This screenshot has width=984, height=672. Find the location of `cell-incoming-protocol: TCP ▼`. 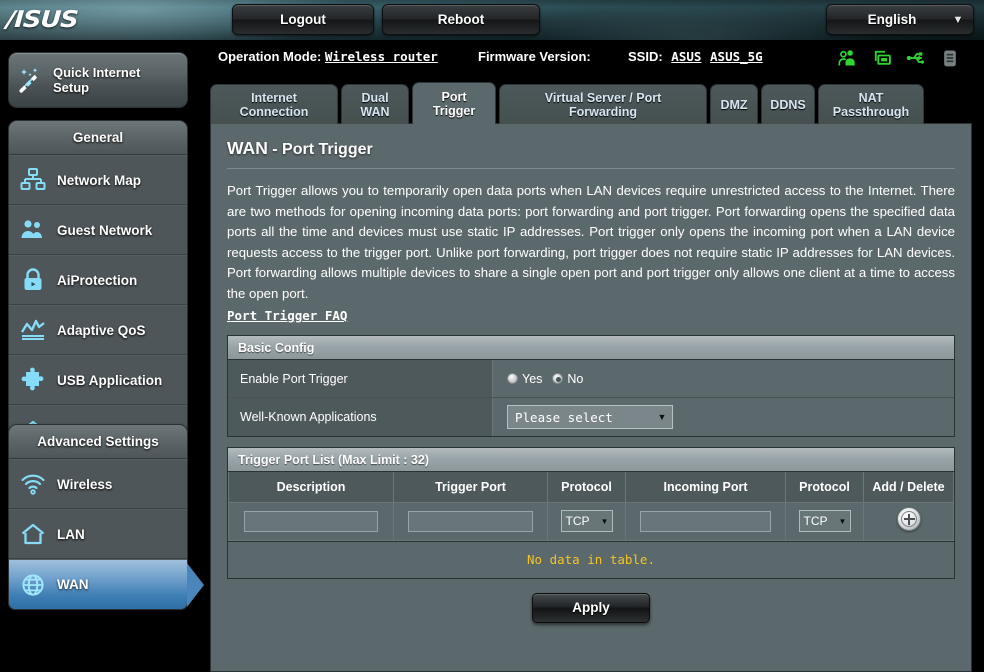

cell-incoming-protocol: TCP ▼ is located at coordinates (824, 521).